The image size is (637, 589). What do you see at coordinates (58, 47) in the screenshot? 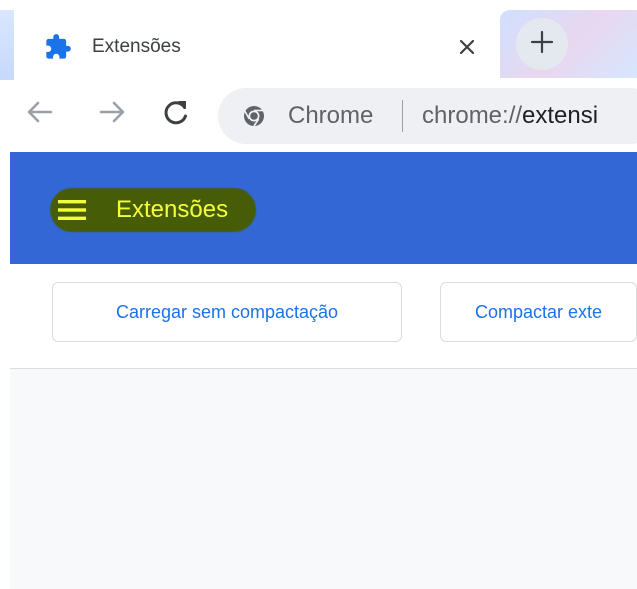
I see `puzzle-piece-icon` at bounding box center [58, 47].